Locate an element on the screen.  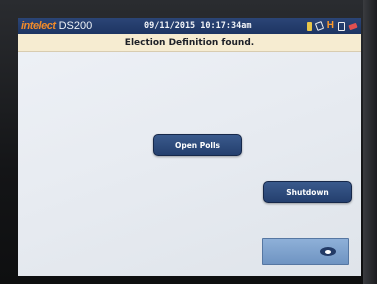
shutdown-button: Shutdown is located at coordinates (307, 192).